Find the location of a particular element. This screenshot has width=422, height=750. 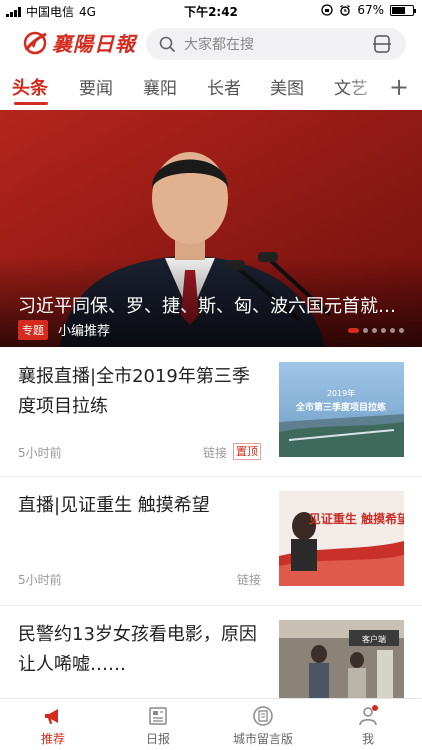

tab-photos: 美图 is located at coordinates (287, 86).